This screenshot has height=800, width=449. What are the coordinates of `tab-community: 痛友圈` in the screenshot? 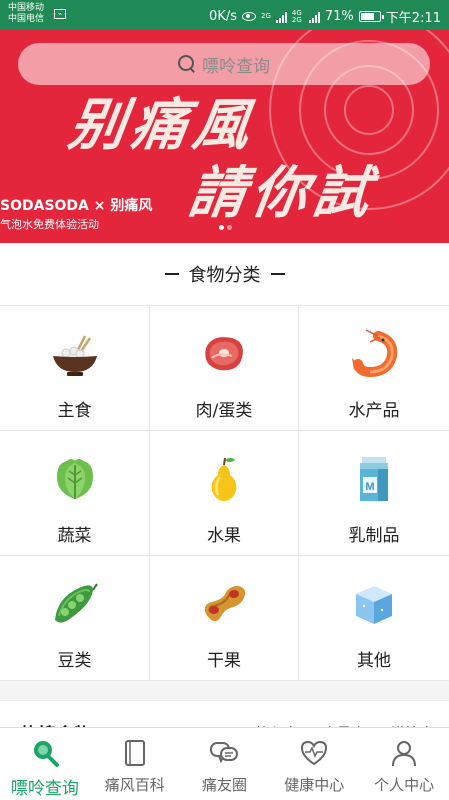 It's located at (225, 764).